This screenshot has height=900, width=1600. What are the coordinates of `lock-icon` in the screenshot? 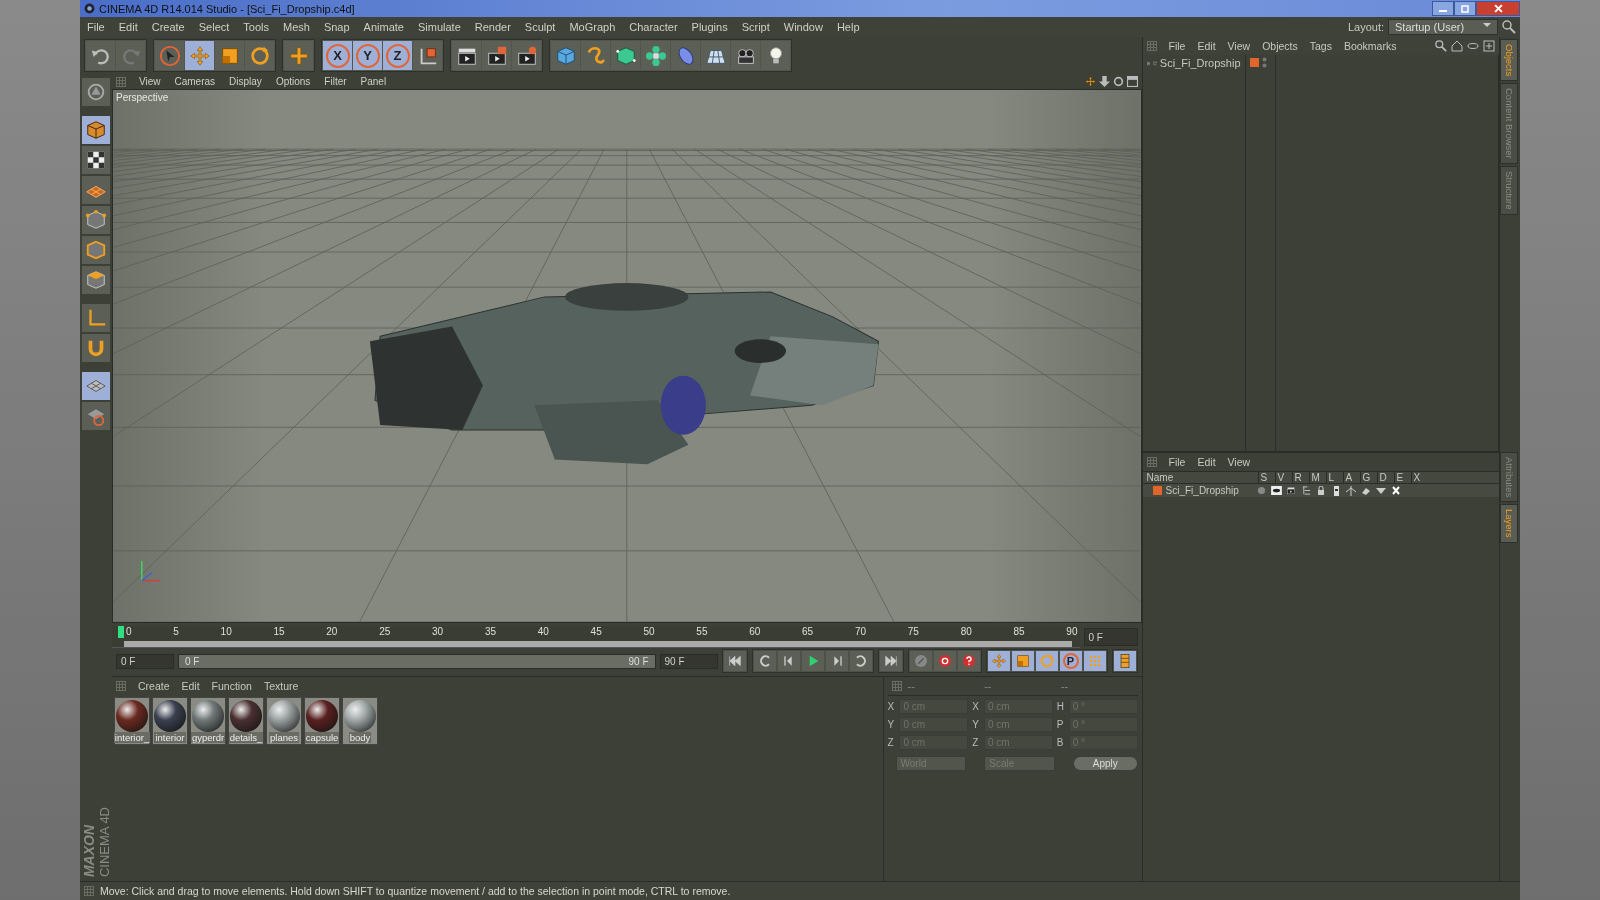 It's located at (1321, 490).